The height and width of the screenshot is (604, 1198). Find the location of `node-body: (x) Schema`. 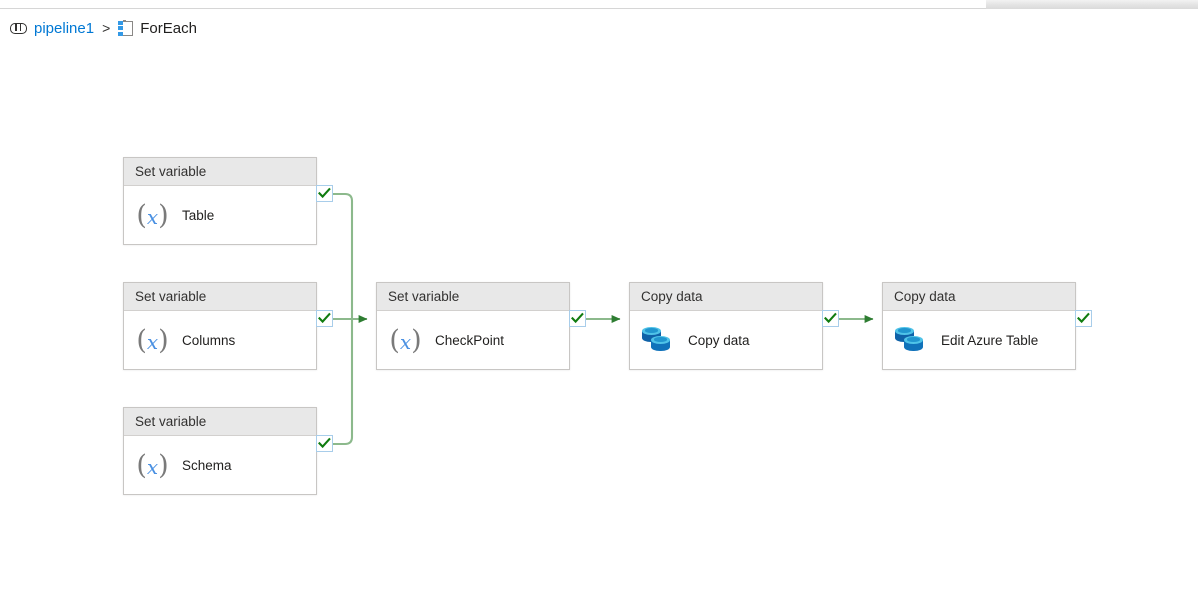

node-body: (x) Schema is located at coordinates (220, 465).